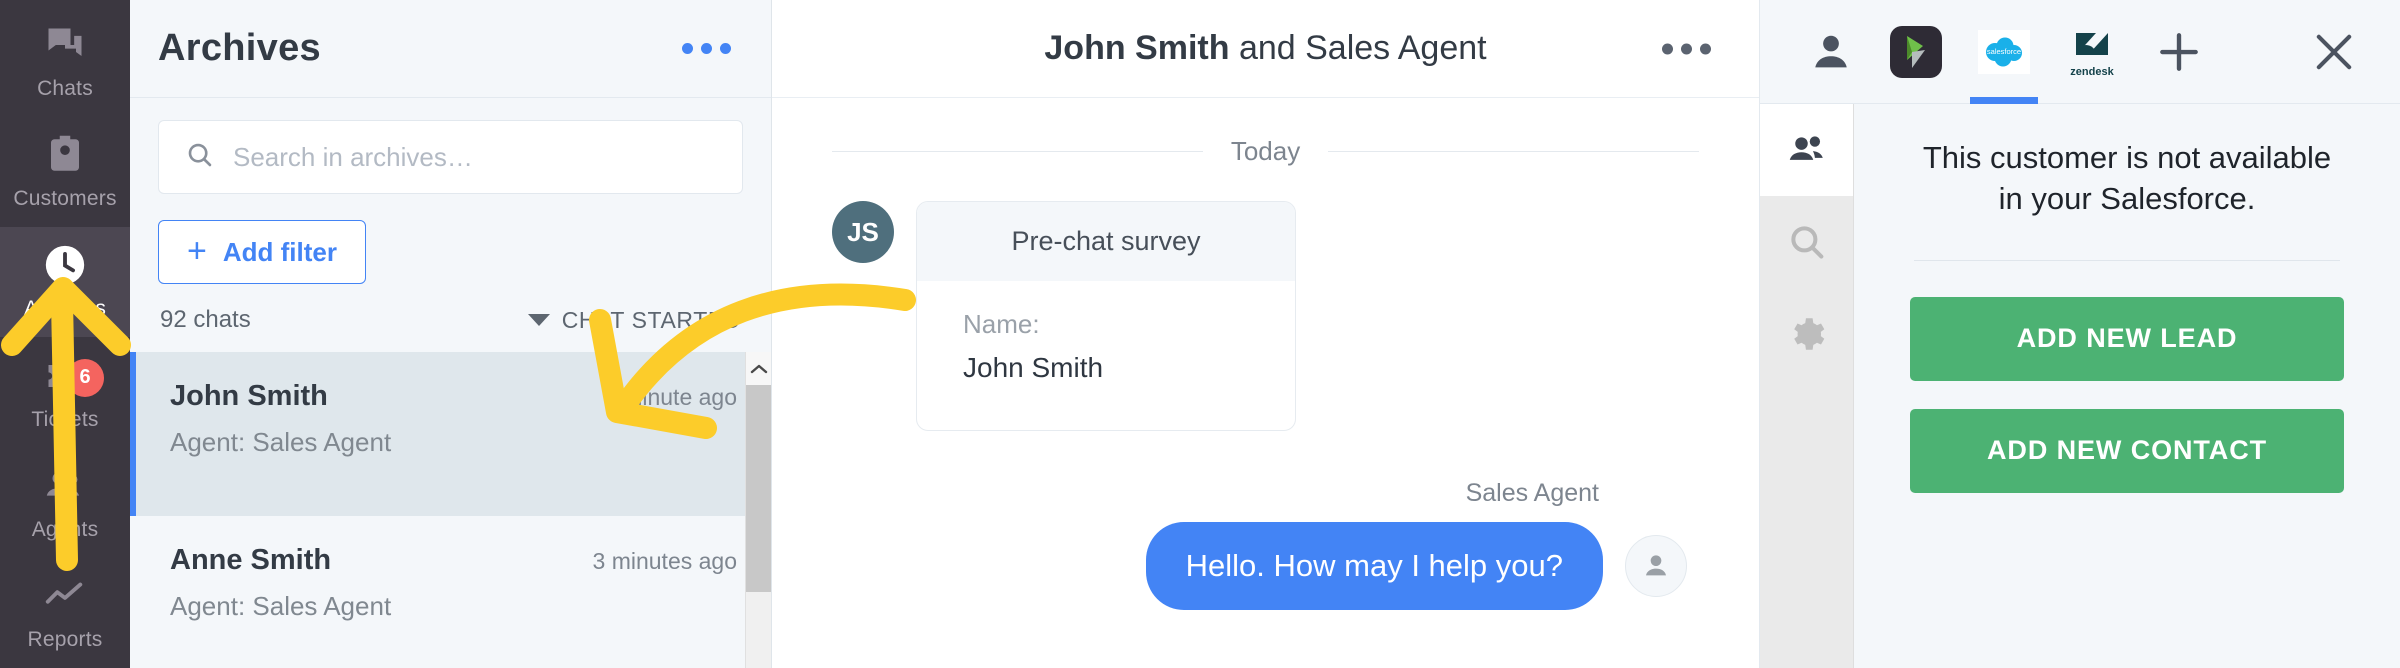 The height and width of the screenshot is (668, 2400). What do you see at coordinates (65, 45) in the screenshot?
I see `chats-icon` at bounding box center [65, 45].